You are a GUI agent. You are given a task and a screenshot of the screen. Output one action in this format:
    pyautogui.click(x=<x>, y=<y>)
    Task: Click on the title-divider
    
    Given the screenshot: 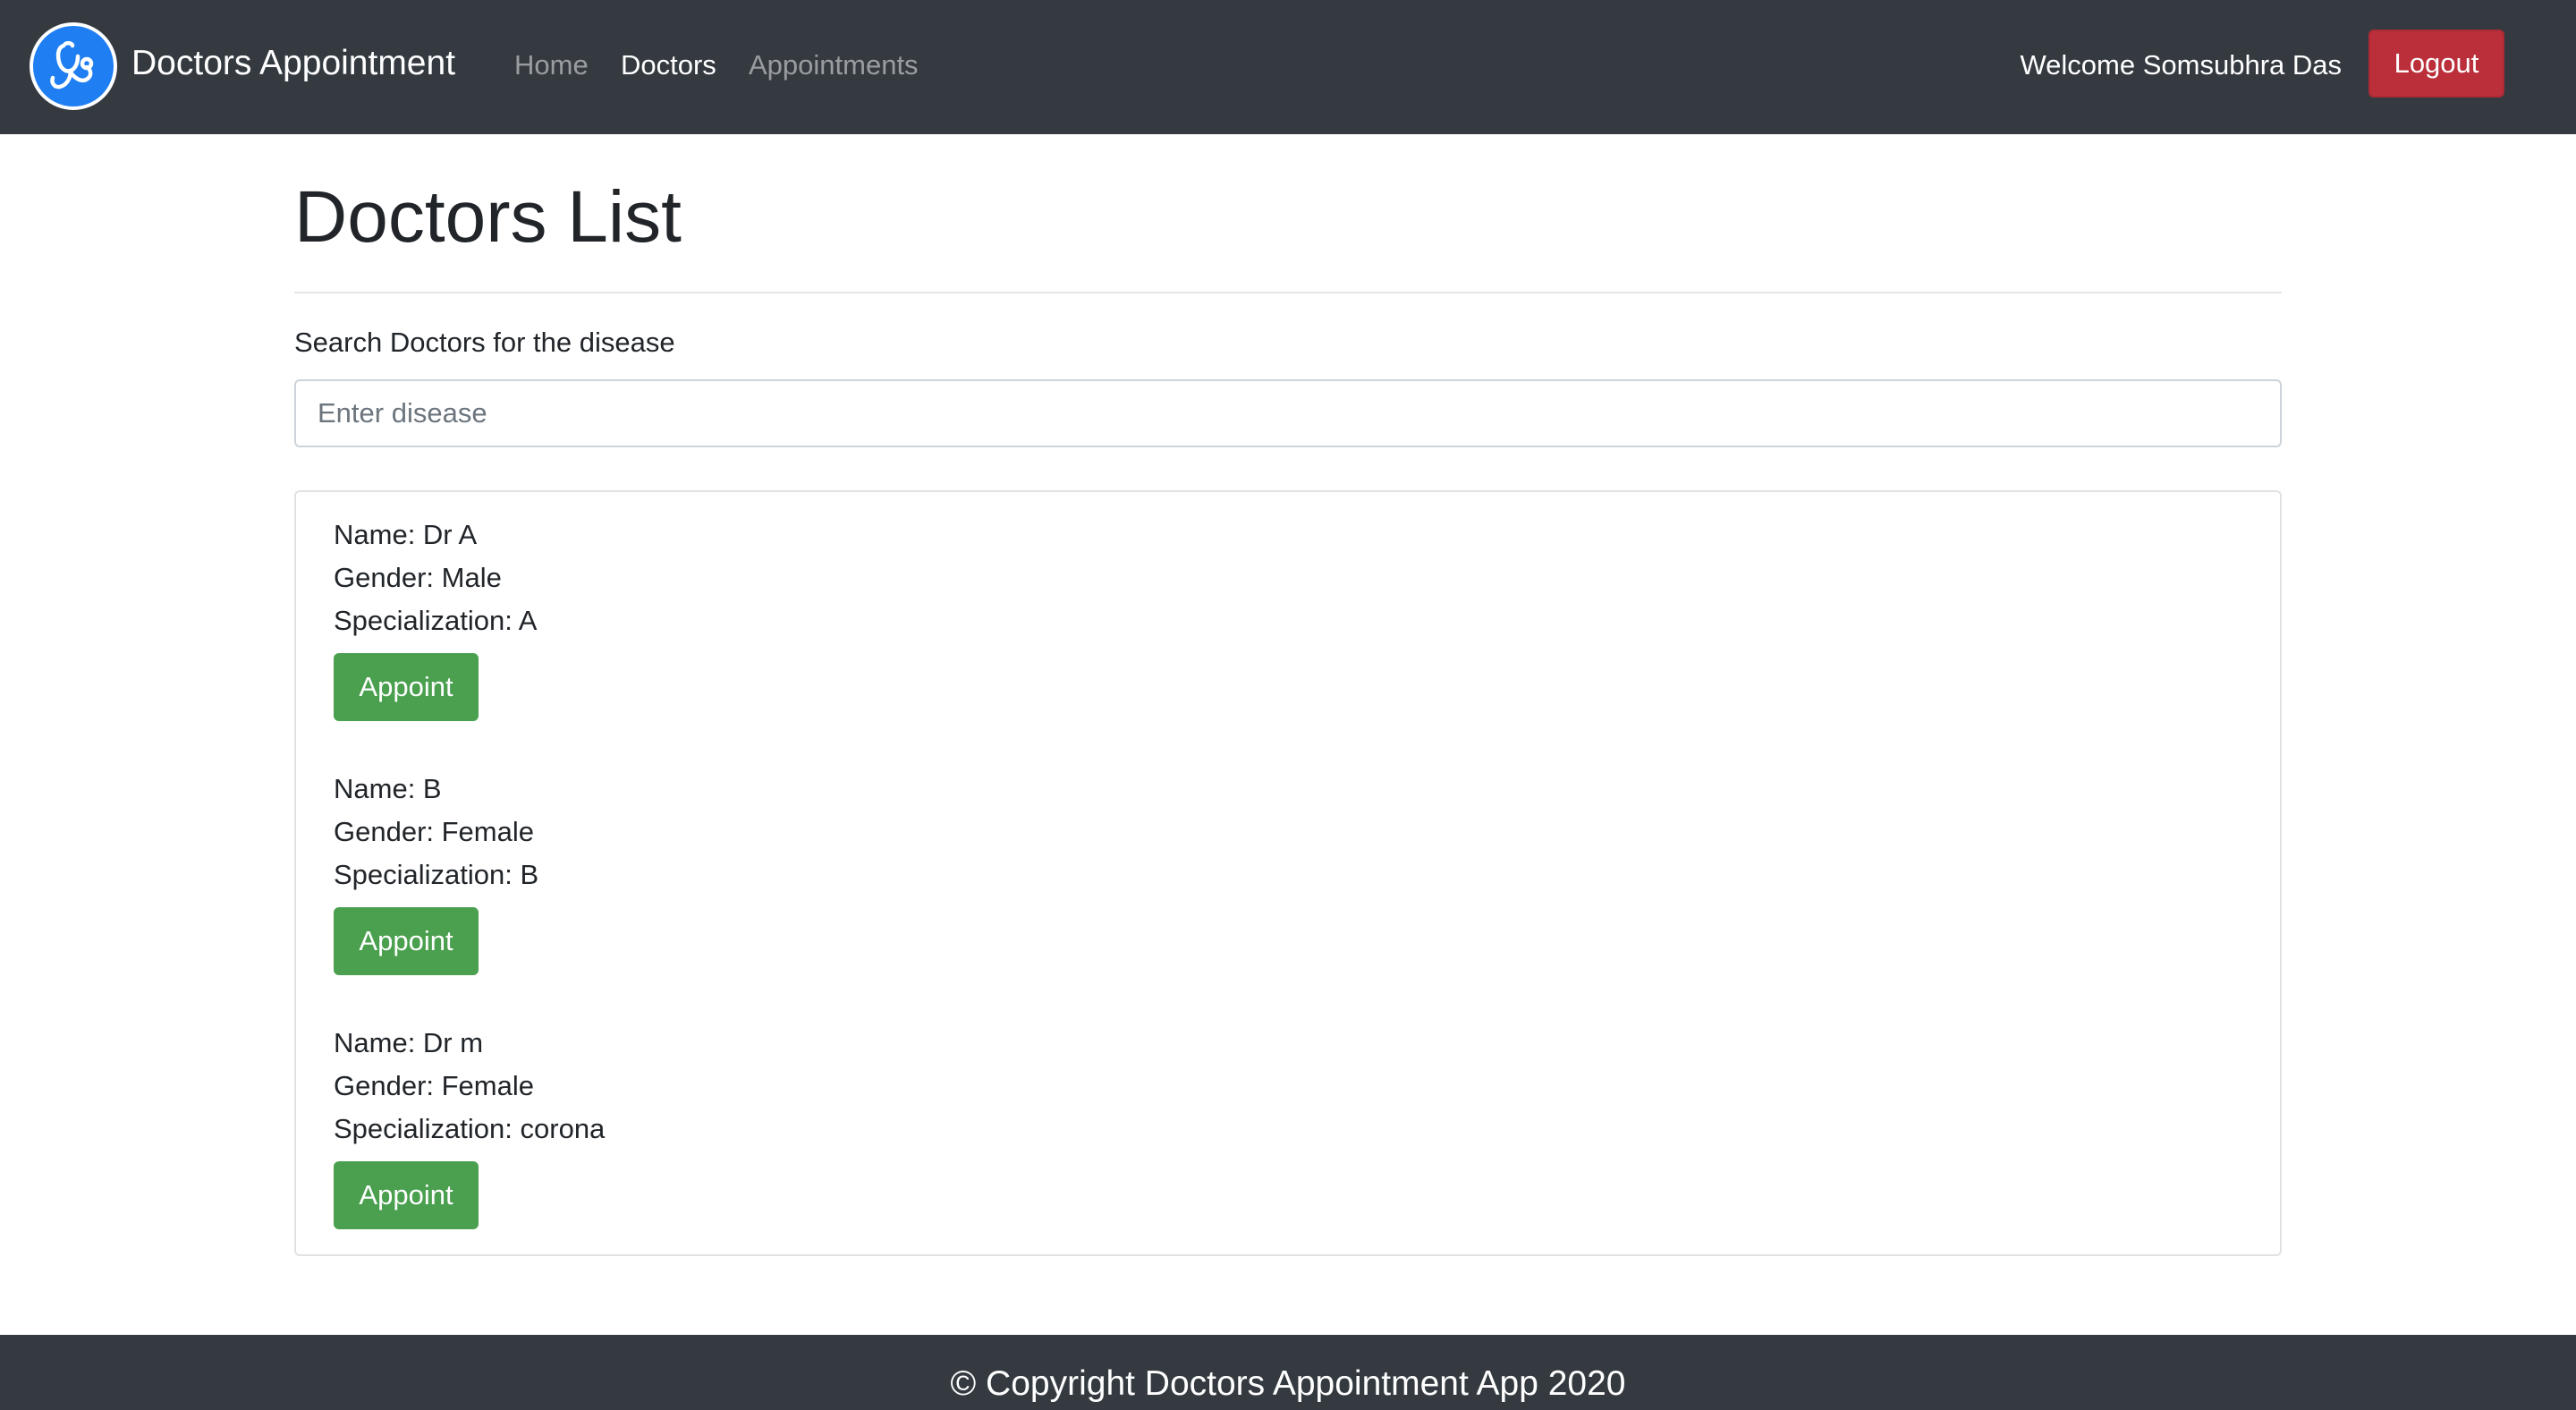 What is the action you would take?
    pyautogui.click(x=1288, y=293)
    